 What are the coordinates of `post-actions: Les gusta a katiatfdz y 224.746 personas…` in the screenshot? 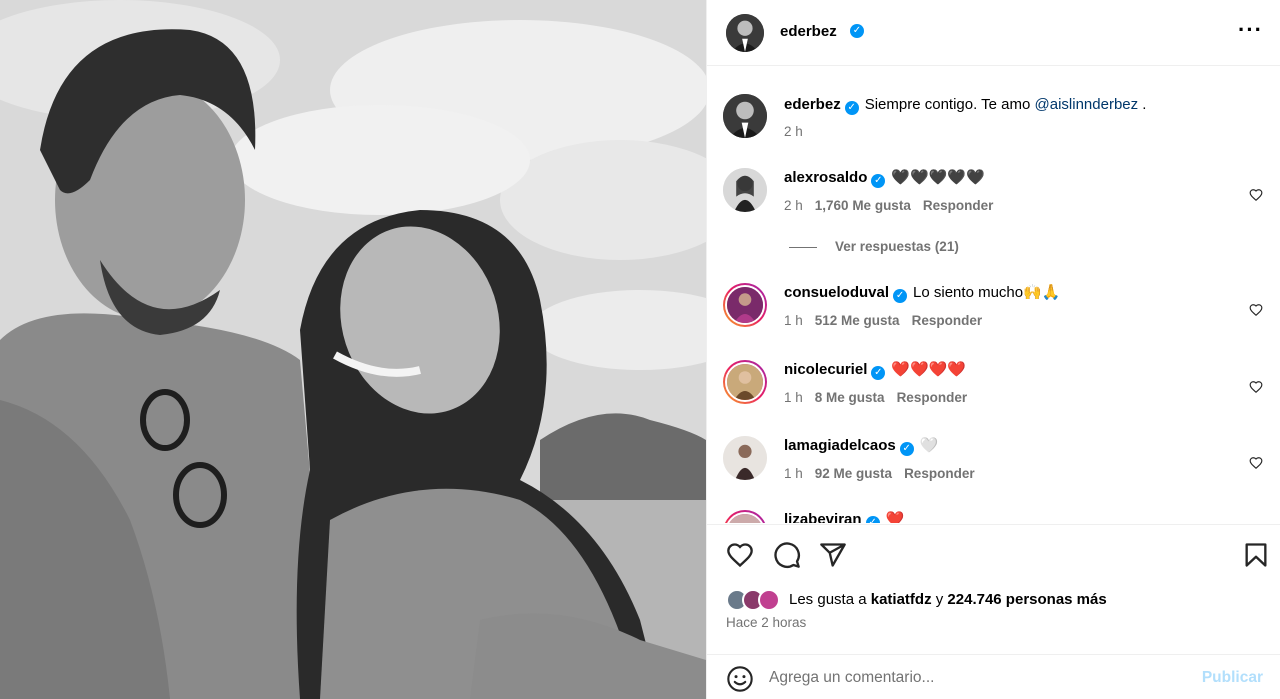 It's located at (993, 584).